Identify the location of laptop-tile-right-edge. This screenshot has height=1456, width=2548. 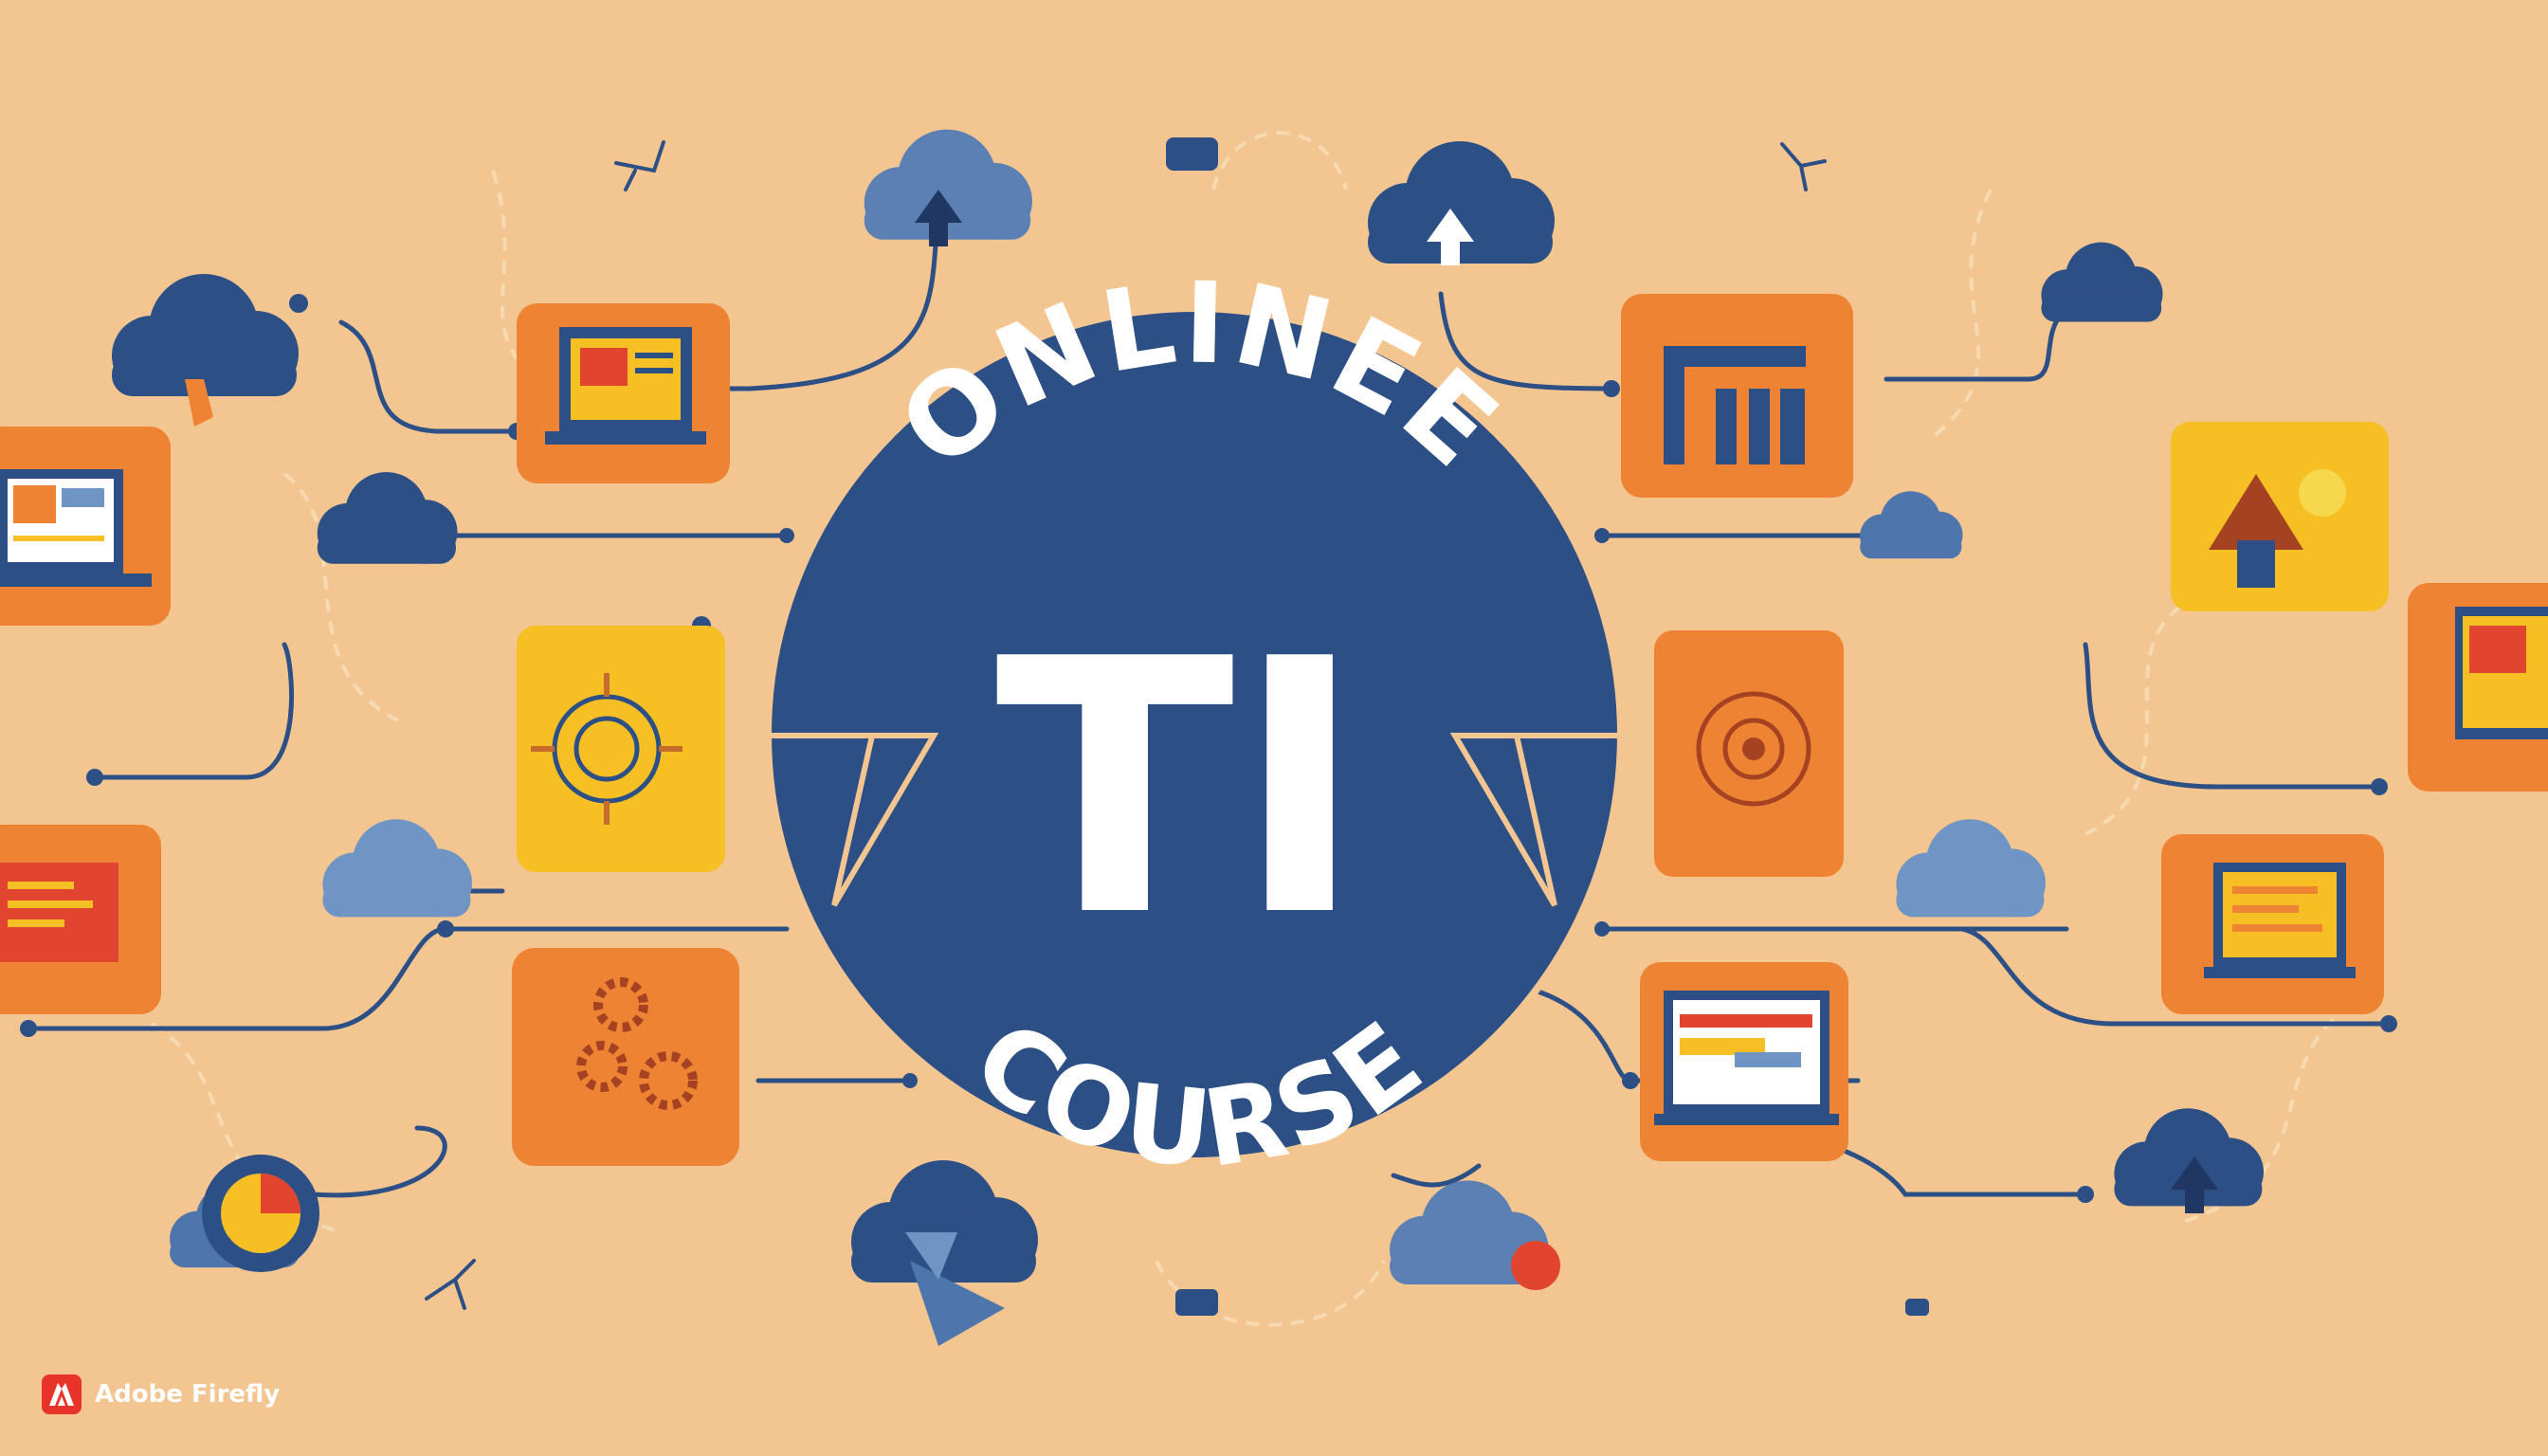
(2478, 687).